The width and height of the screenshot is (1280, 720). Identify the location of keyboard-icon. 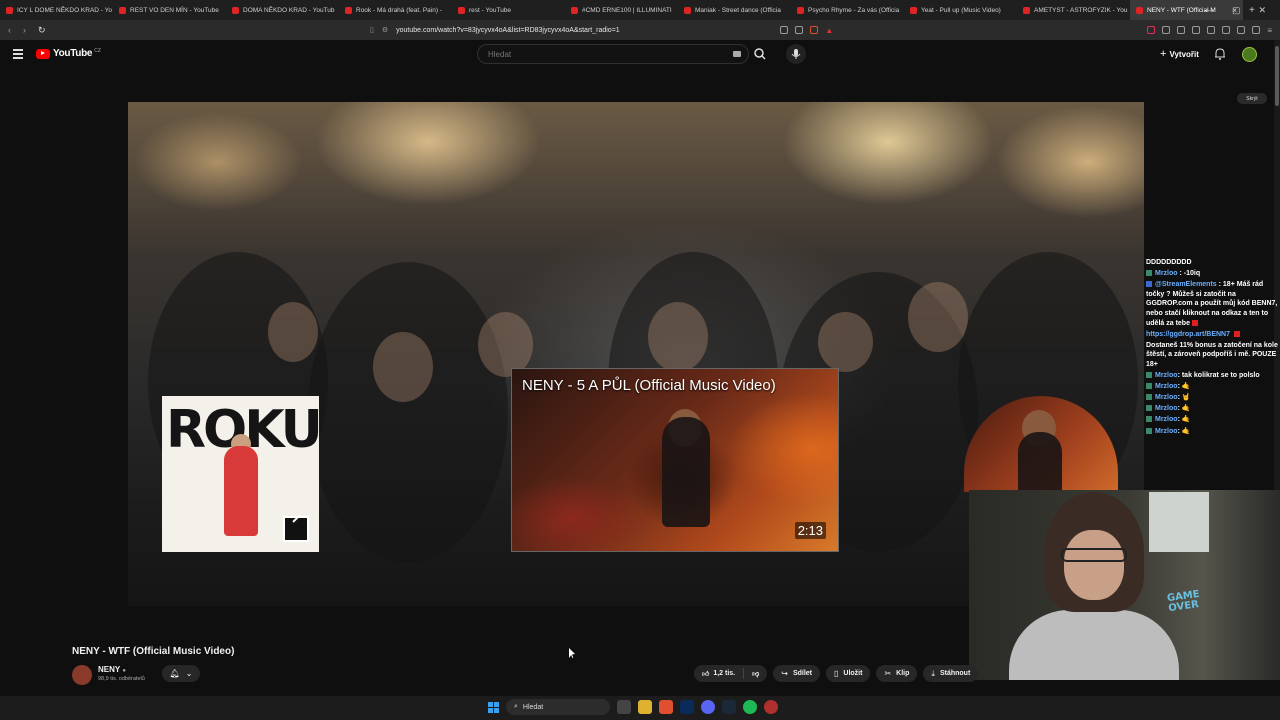
(737, 54).